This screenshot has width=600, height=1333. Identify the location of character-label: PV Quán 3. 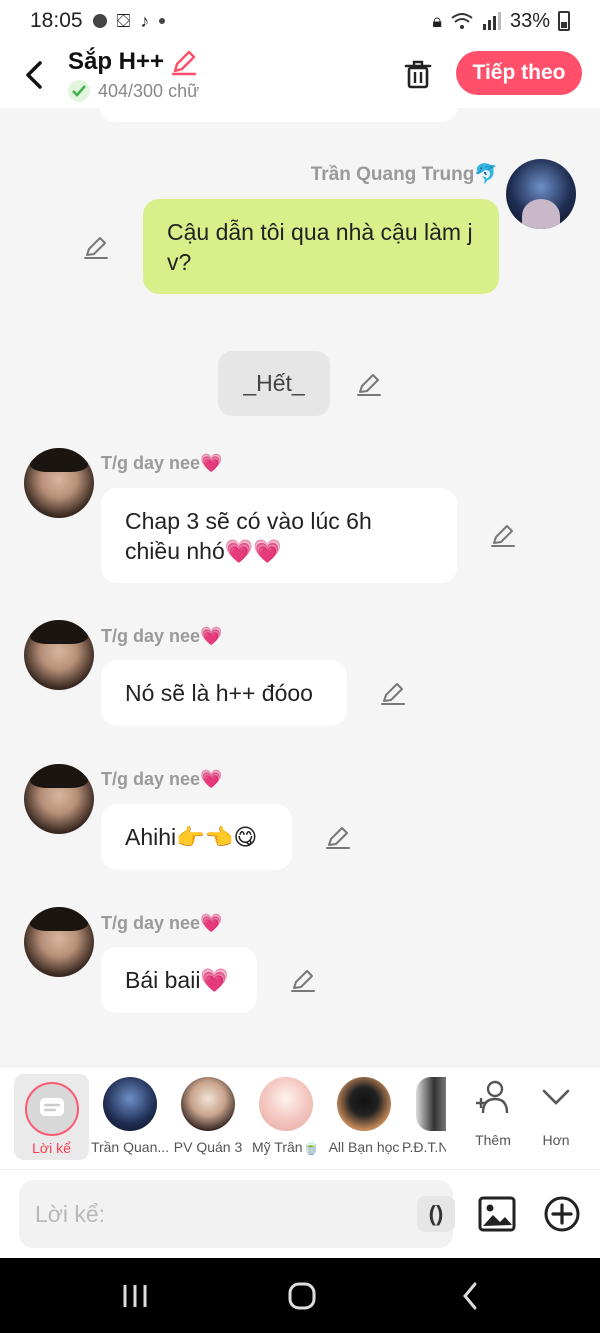
(208, 1147).